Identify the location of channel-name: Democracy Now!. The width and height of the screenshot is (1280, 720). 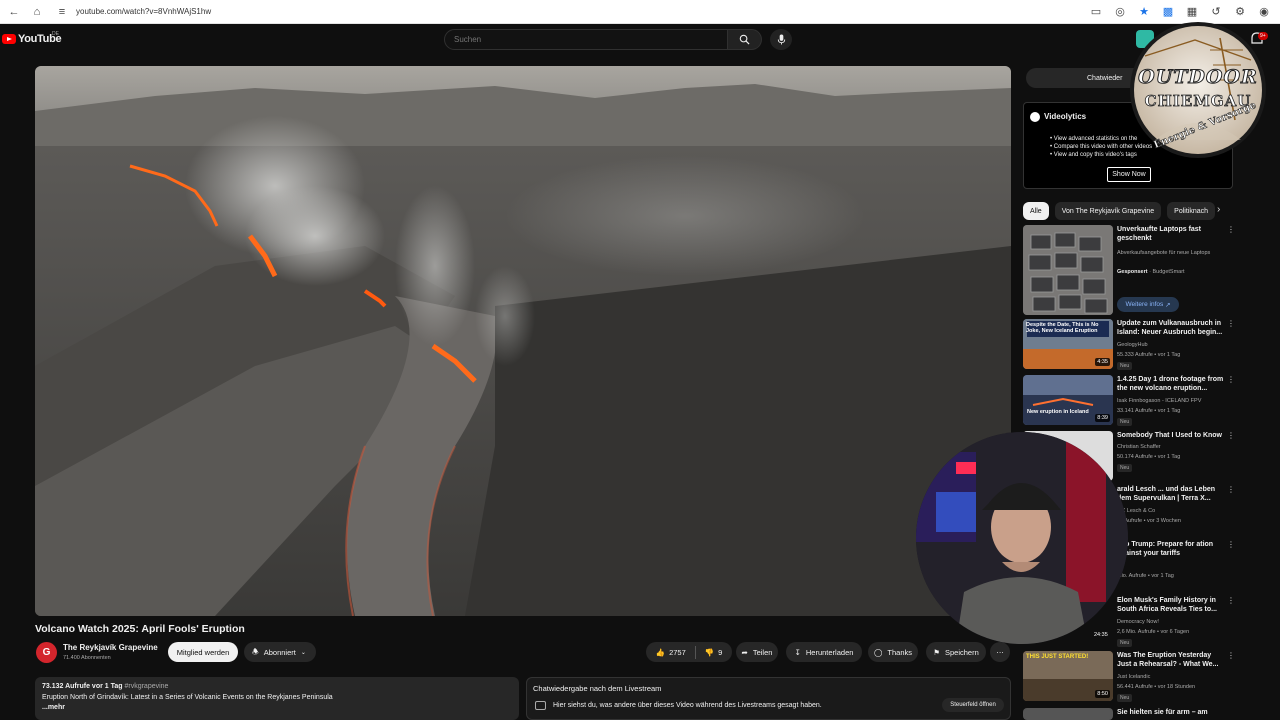
(1138, 622).